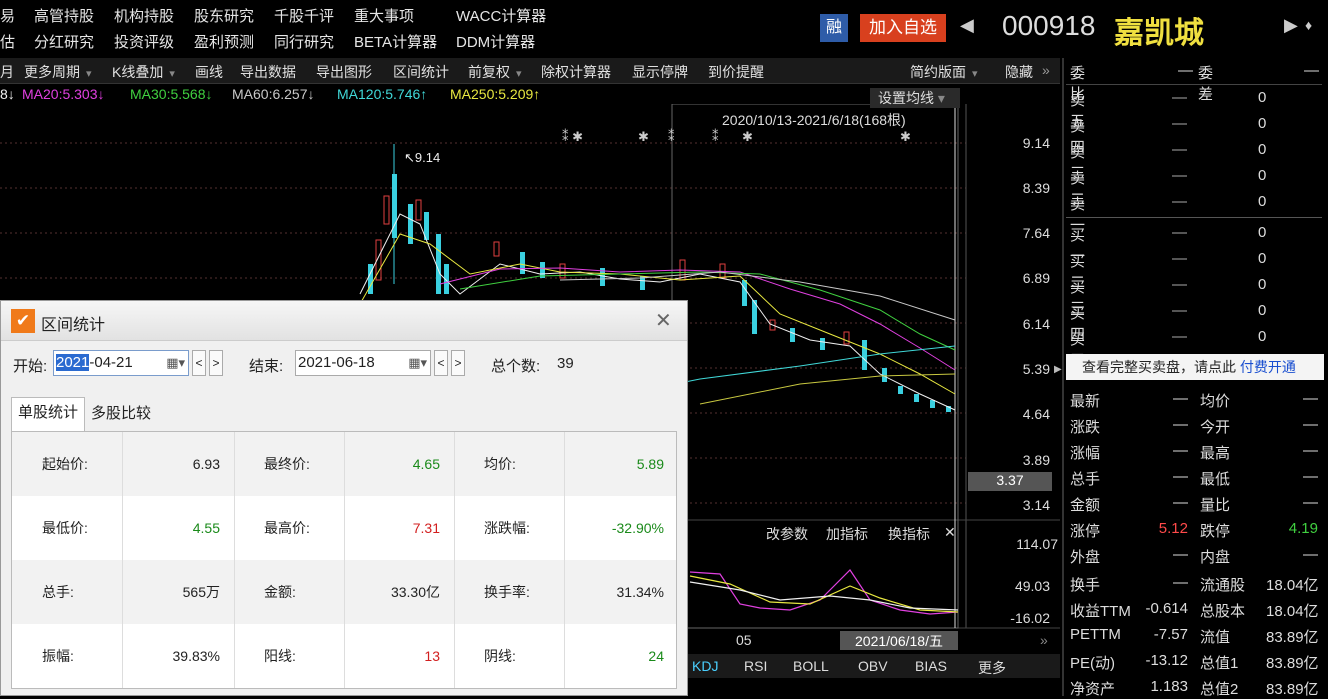  What do you see at coordinates (736, 72) in the screenshot?
I see `toolbar-price-alert: 到价提醒` at bounding box center [736, 72].